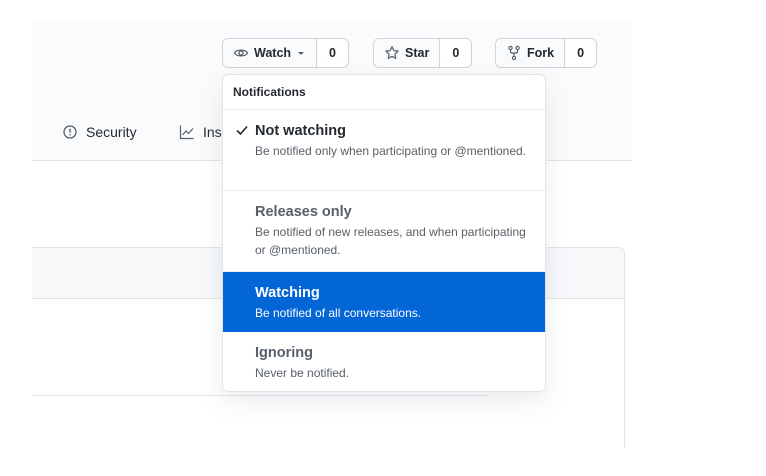  Describe the element at coordinates (287, 293) in the screenshot. I see `option-title: Watching` at that location.